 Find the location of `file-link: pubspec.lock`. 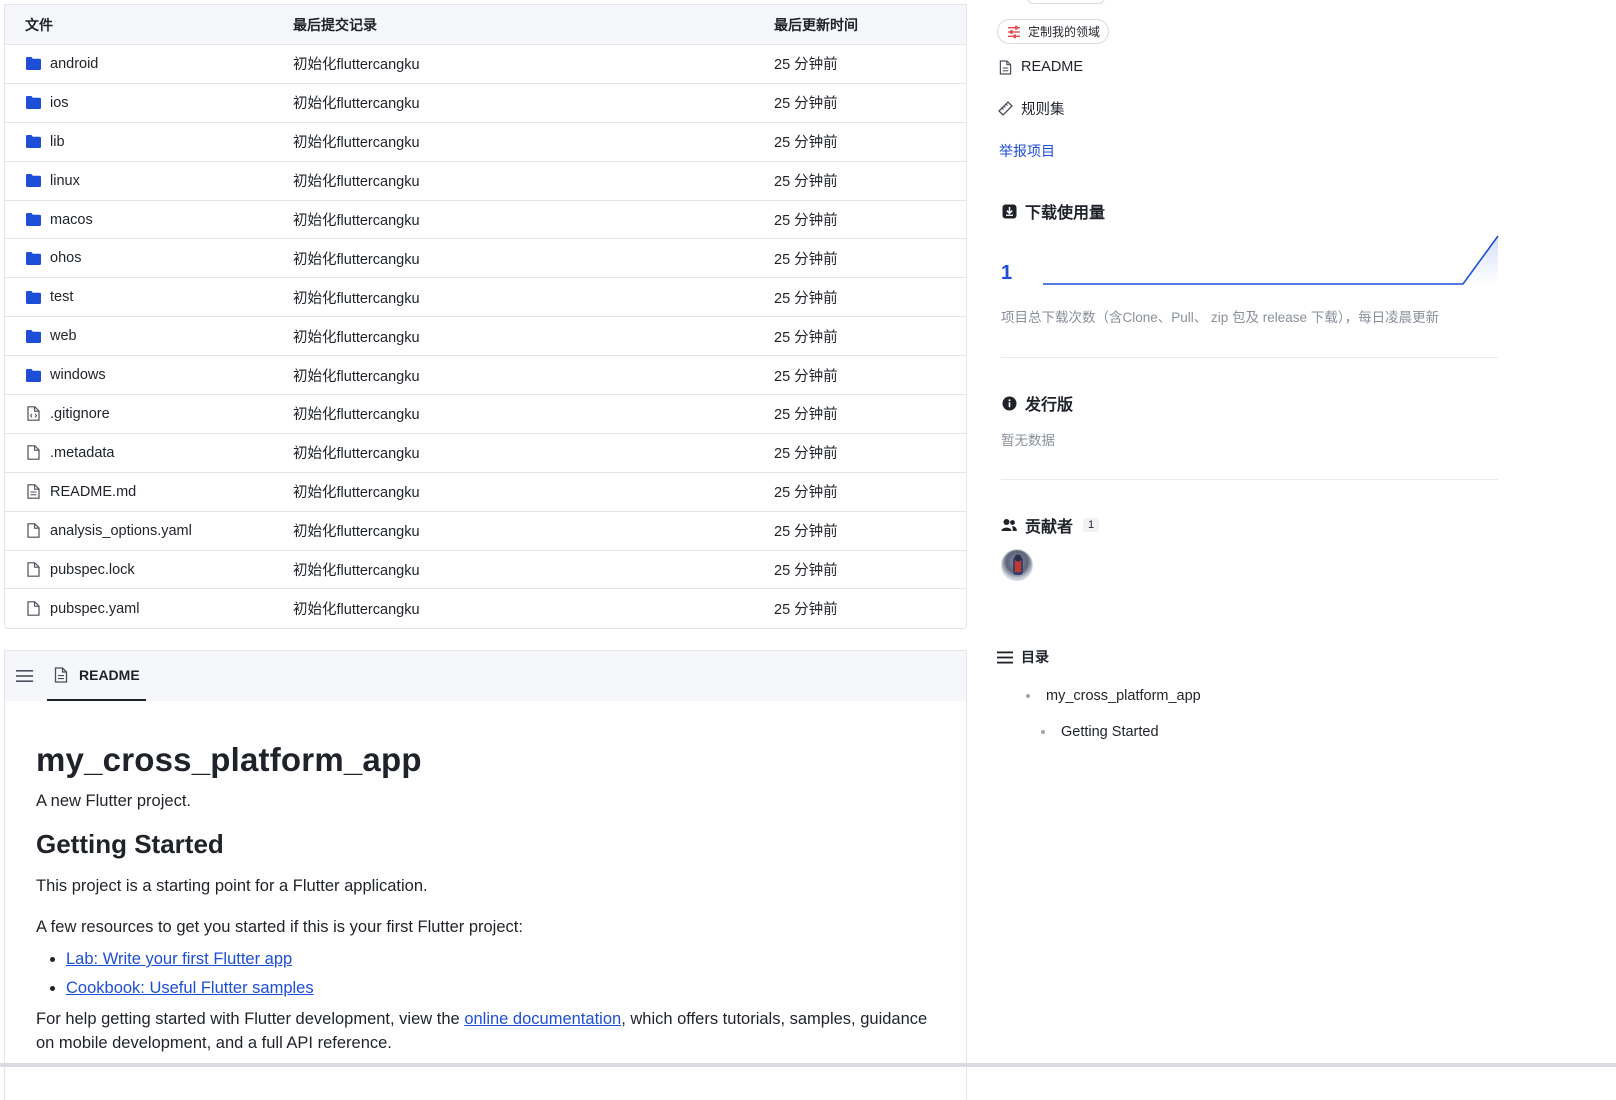

file-link: pubspec.lock is located at coordinates (92, 570).